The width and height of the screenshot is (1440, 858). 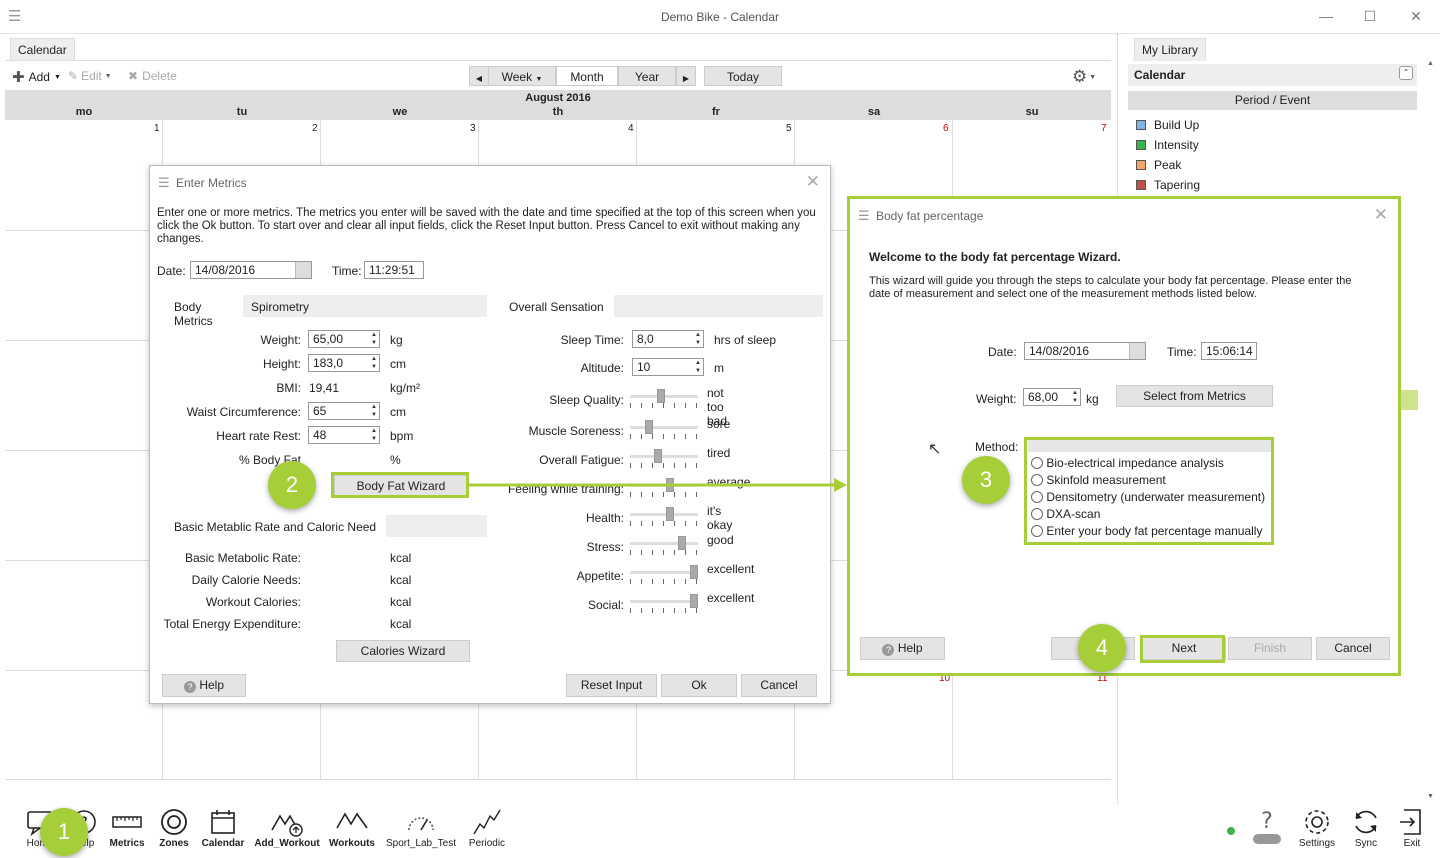 What do you see at coordinates (658, 485) in the screenshot?
I see `connector-arrow` at bounding box center [658, 485].